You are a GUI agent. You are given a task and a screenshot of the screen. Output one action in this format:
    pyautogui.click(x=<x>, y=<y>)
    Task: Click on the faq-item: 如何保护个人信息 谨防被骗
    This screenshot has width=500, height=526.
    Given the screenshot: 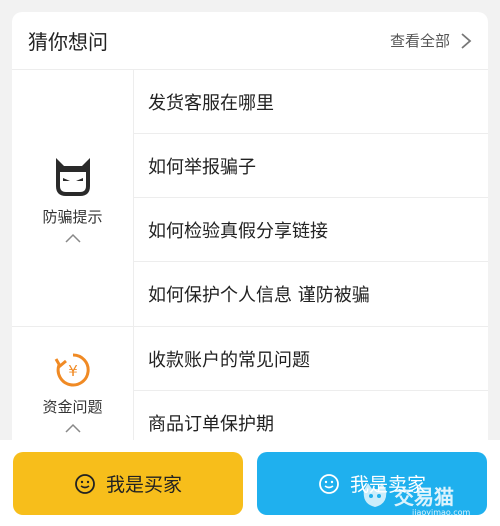 What is the action you would take?
    pyautogui.click(x=311, y=294)
    